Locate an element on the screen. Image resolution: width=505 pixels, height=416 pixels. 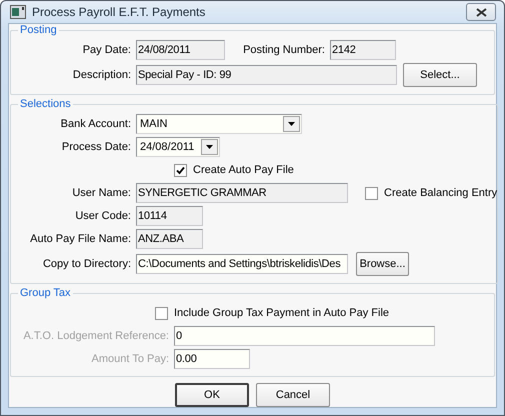
checkbox-label: Create Auto Pay File is located at coordinates (243, 170).